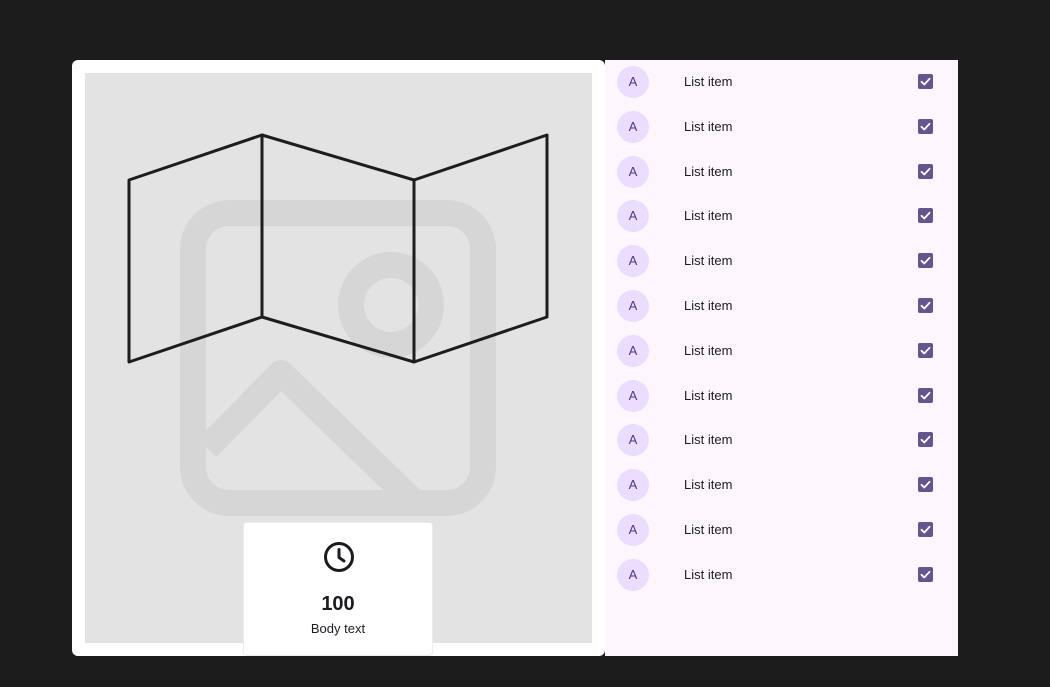 The image size is (1050, 687). Describe the element at coordinates (339, 557) in the screenshot. I see `clock-icon` at that location.